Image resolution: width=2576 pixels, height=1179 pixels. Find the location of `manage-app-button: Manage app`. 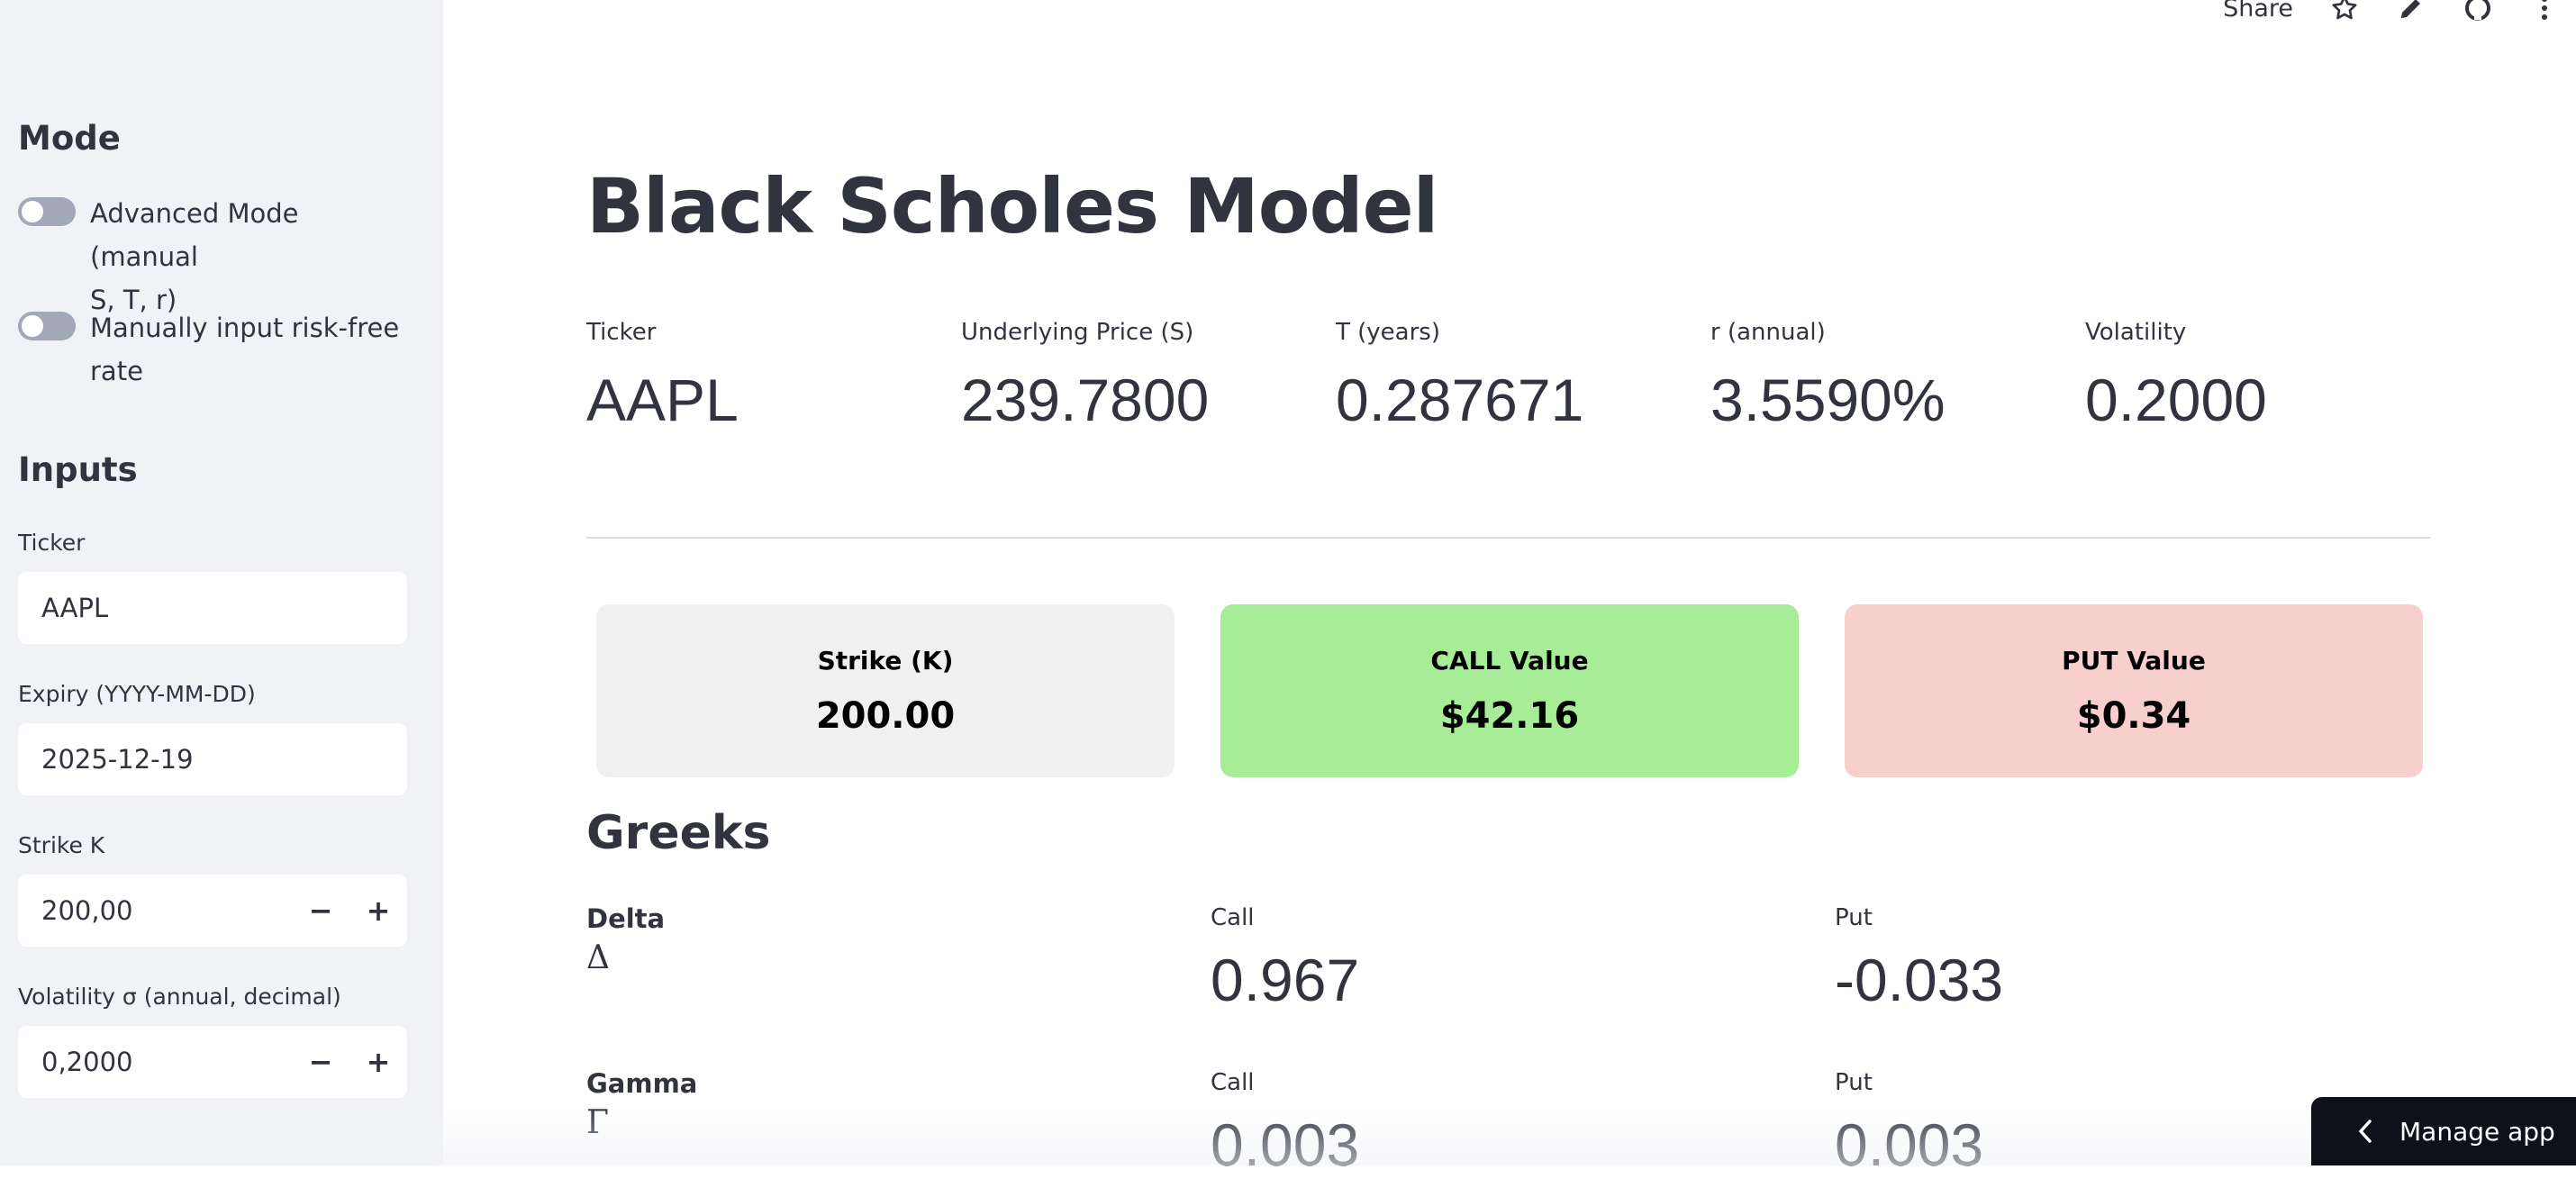

manage-app-button: Manage app is located at coordinates (2443, 1131).